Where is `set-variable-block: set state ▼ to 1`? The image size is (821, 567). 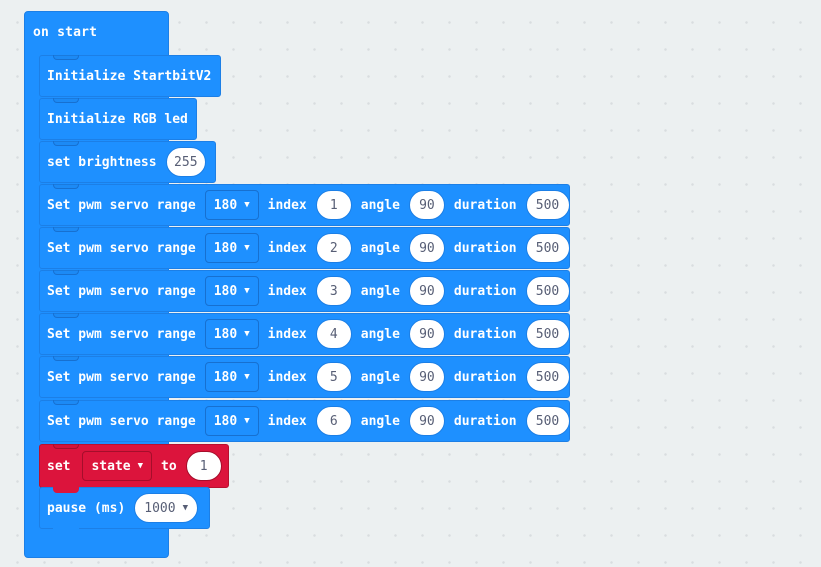 set-variable-block: set state ▼ to 1 is located at coordinates (134, 468).